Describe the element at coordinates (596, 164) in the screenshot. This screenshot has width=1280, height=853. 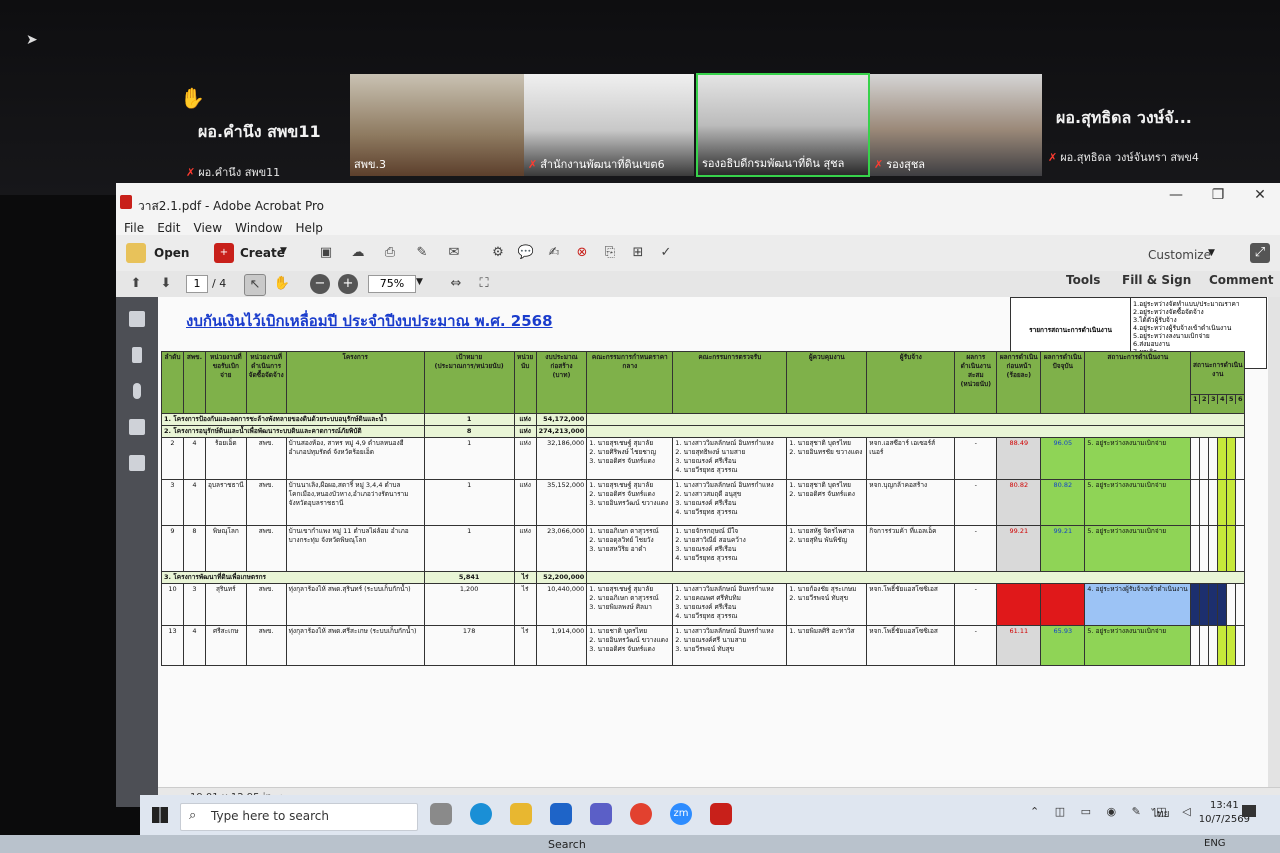
I see `tile-name: ✗ สำนักงานพัฒนาที่ดินเขต6` at that location.